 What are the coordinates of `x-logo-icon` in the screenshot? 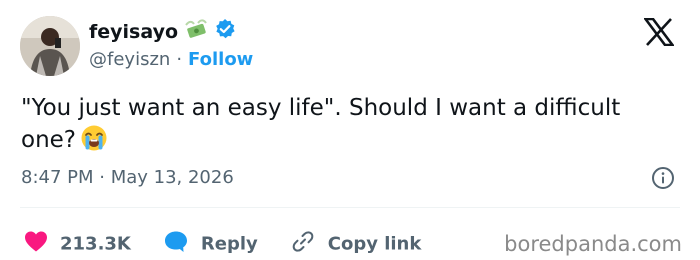 It's located at (659, 32).